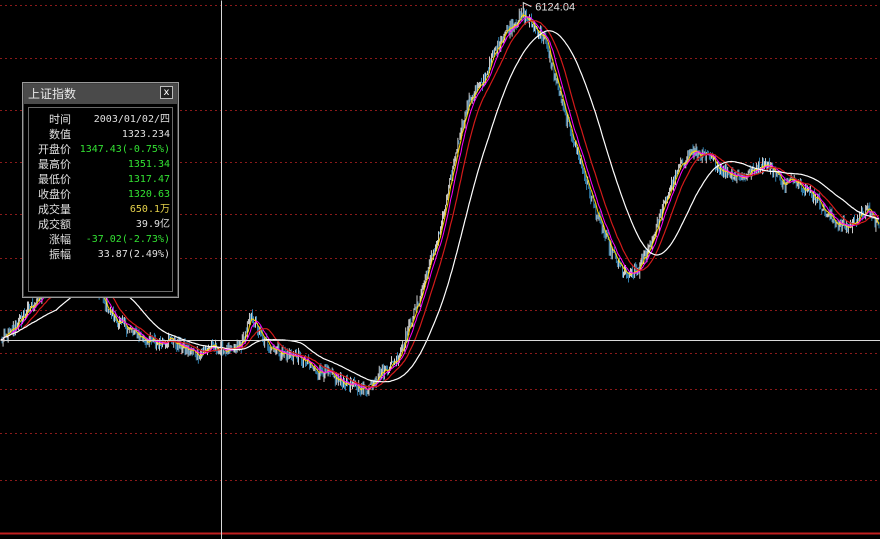 The width and height of the screenshot is (880, 539). I want to click on info-row: 涨幅 -37.02(-2.73%), so click(100, 239).